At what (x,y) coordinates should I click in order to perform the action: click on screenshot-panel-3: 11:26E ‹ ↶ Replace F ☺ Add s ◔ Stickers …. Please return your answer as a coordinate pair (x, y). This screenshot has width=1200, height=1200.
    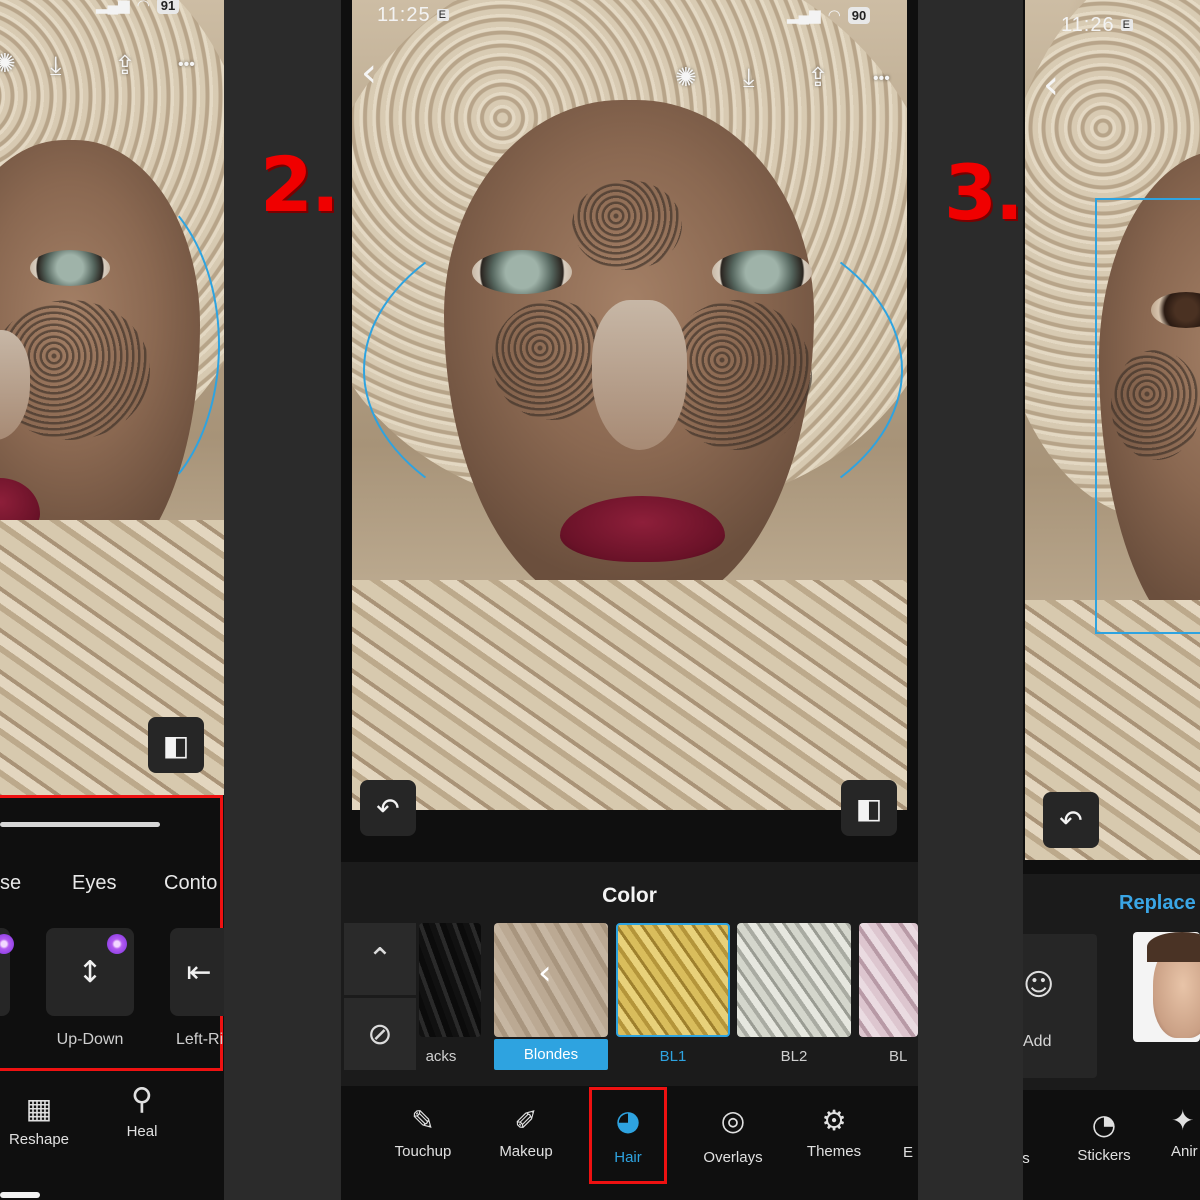
    Looking at the image, I should click on (1111, 600).